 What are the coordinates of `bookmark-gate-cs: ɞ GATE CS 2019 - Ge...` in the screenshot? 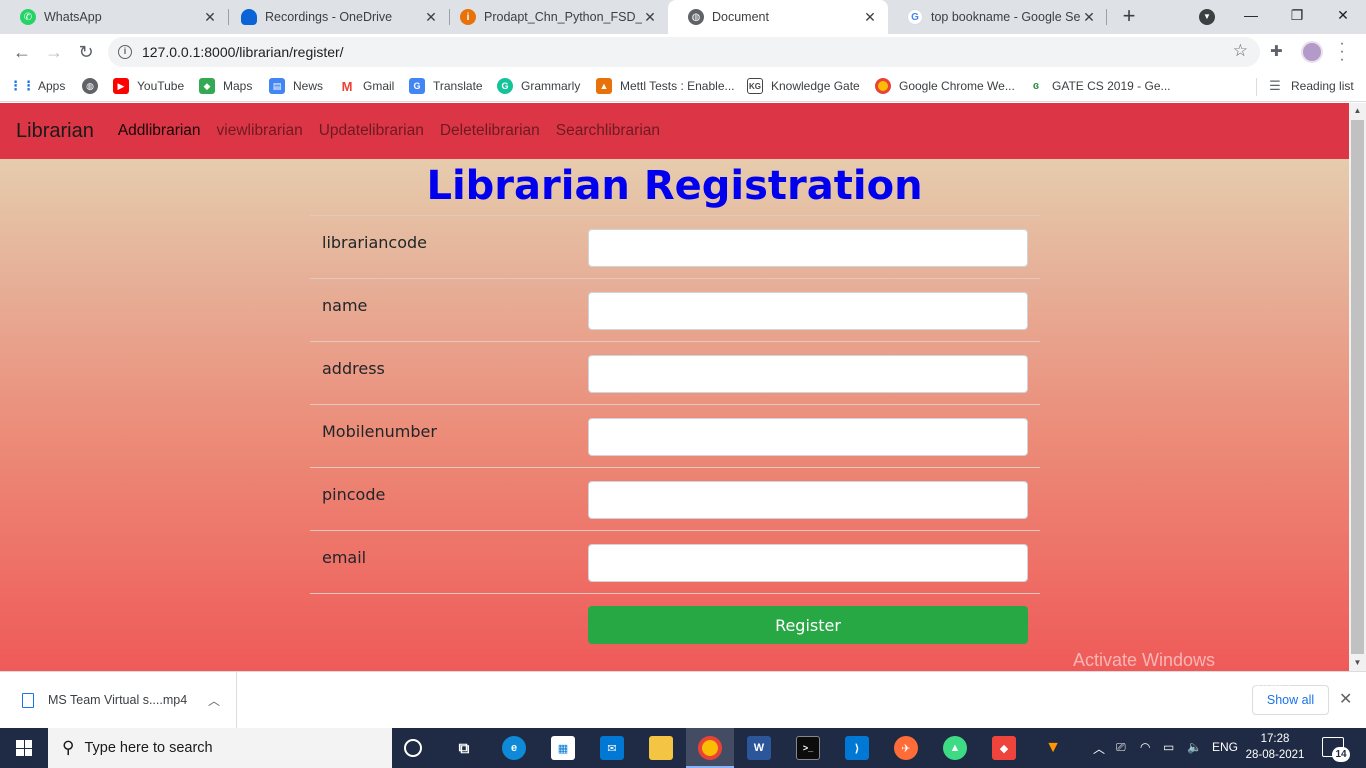 It's located at (1099, 86).